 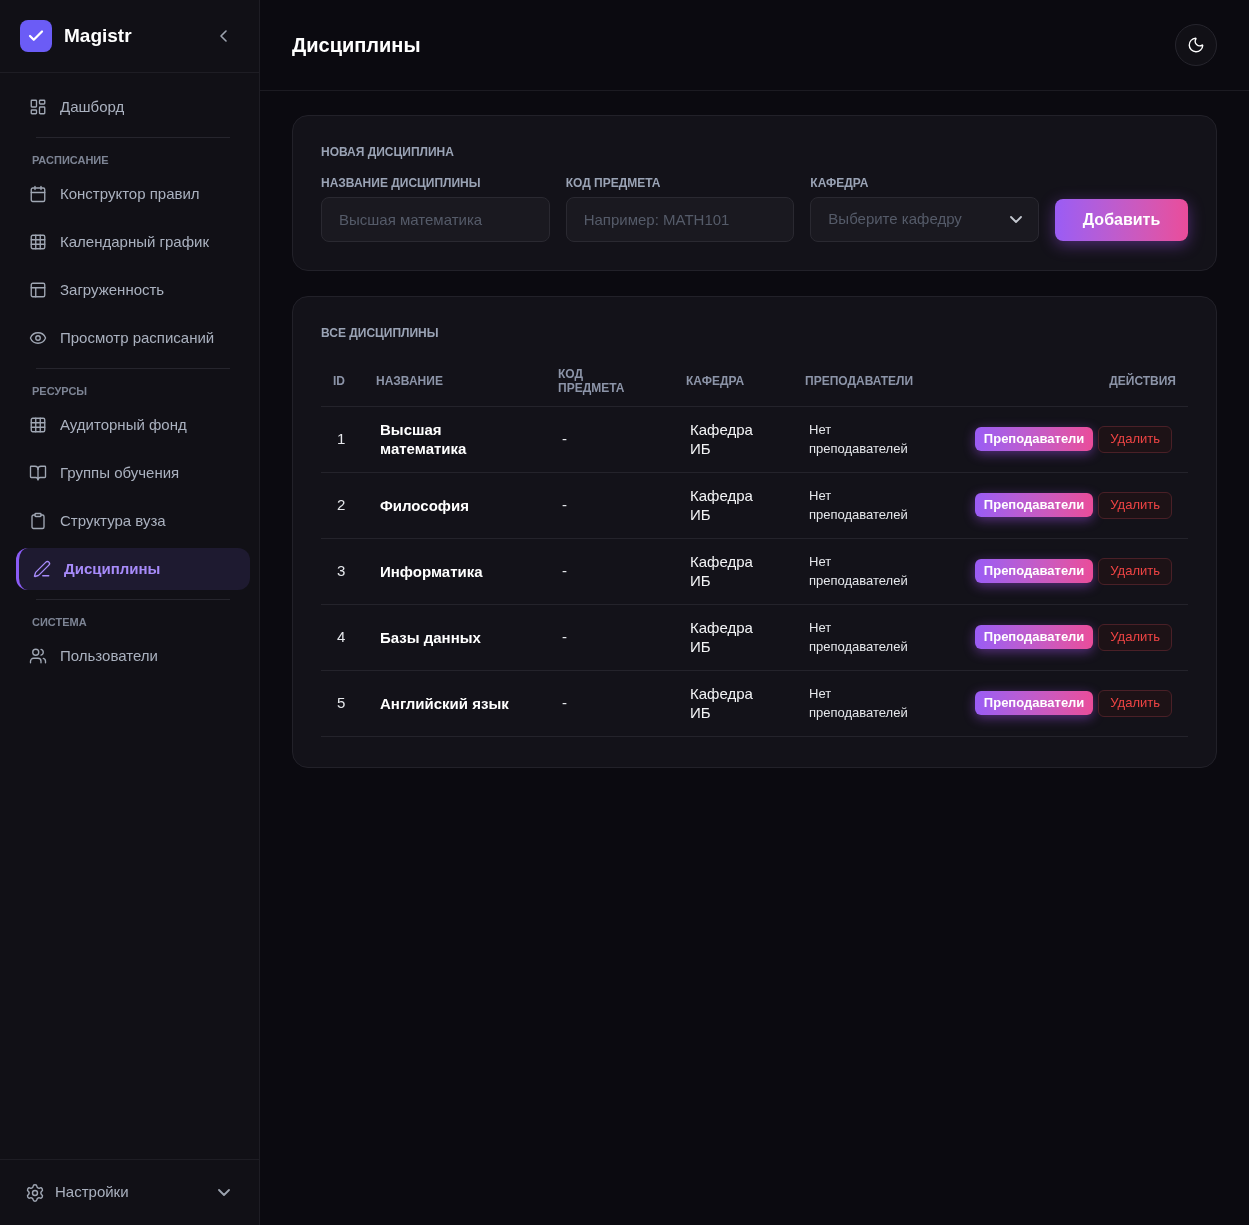 I want to click on column-header: ID, so click(x=342, y=381).